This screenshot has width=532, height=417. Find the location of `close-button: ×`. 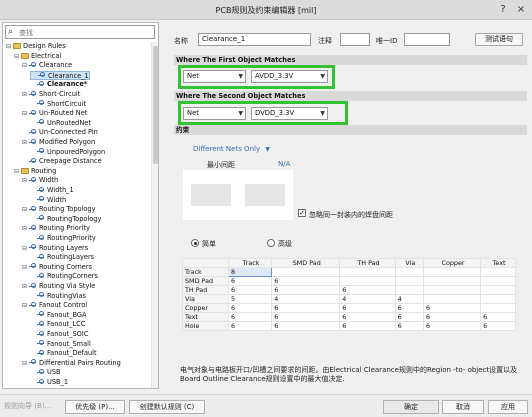

close-button: × is located at coordinates (521, 10).